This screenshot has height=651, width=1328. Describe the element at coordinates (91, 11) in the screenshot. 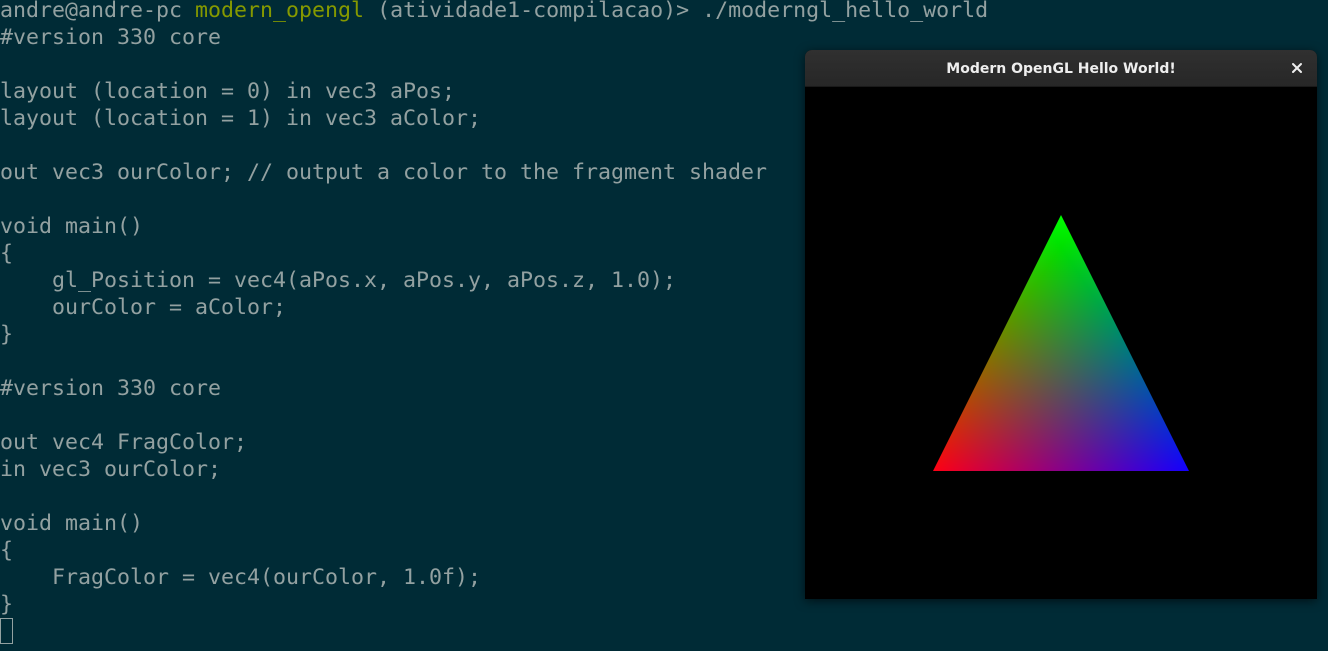

I see `prompt-user-host: andre@andre-pc` at that location.